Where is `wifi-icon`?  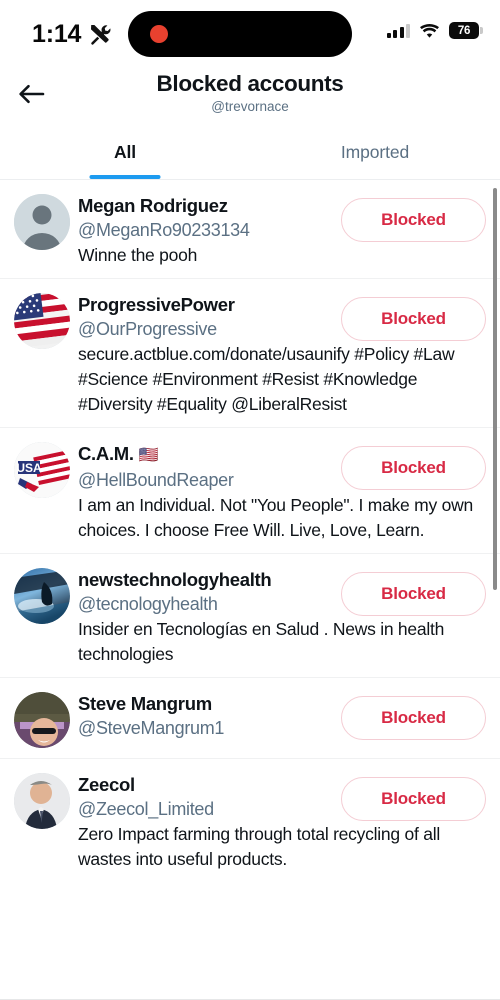
wifi-icon is located at coordinates (429, 31).